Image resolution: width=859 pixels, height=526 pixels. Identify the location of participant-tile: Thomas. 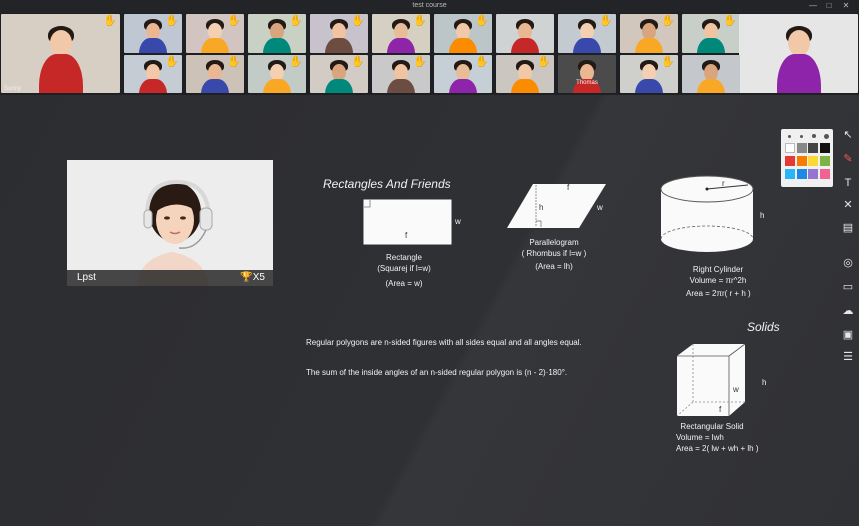
(587, 74).